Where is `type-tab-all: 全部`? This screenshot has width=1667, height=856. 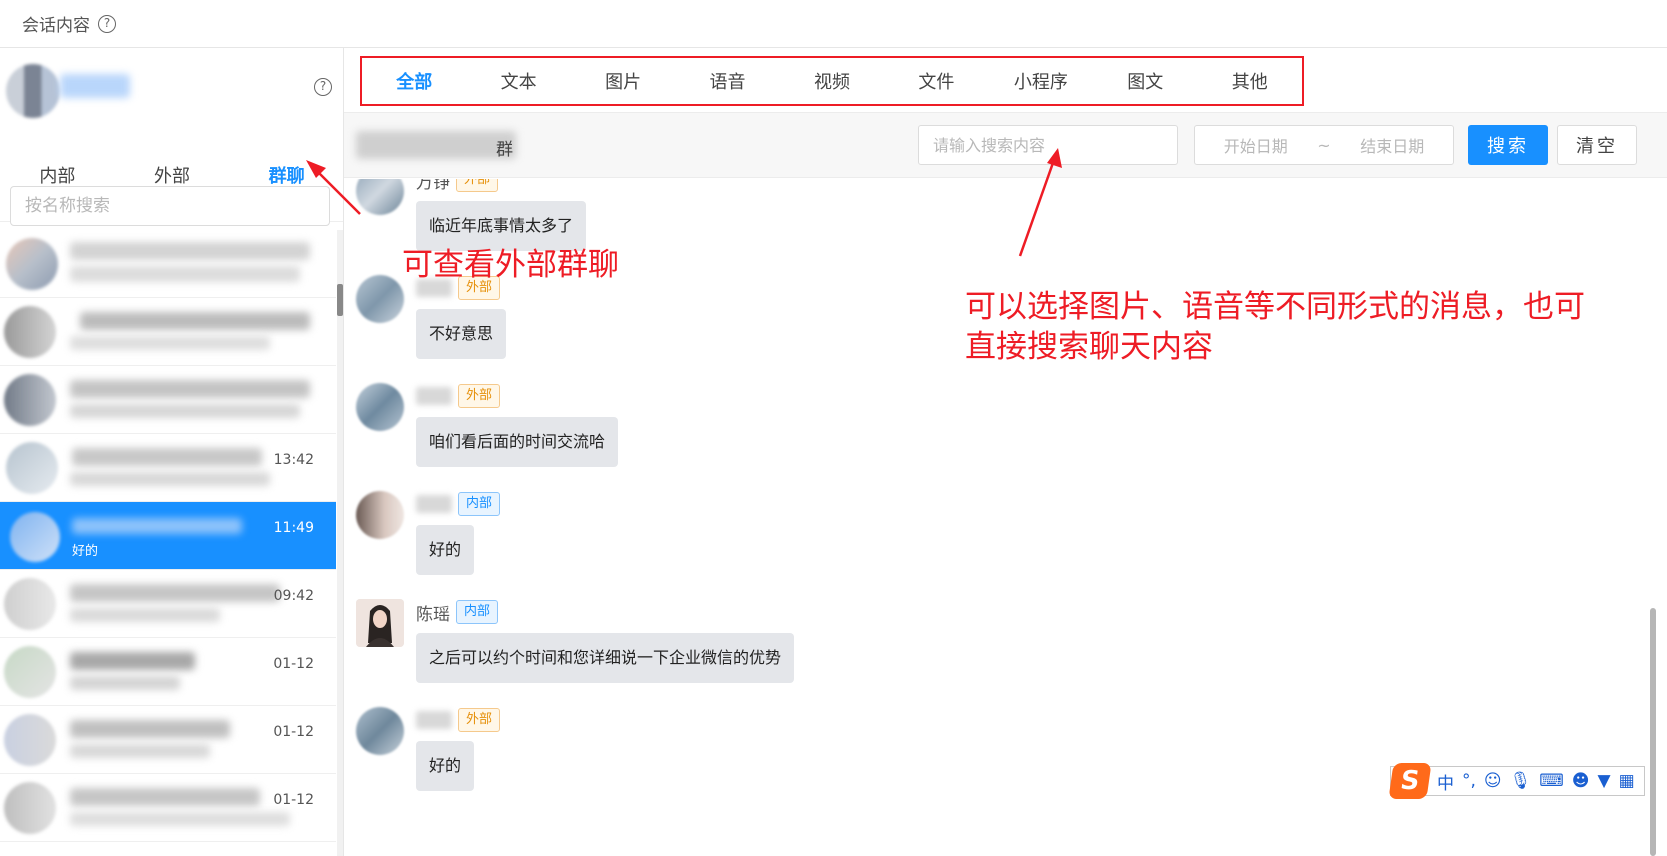 type-tab-all: 全部 is located at coordinates (414, 81).